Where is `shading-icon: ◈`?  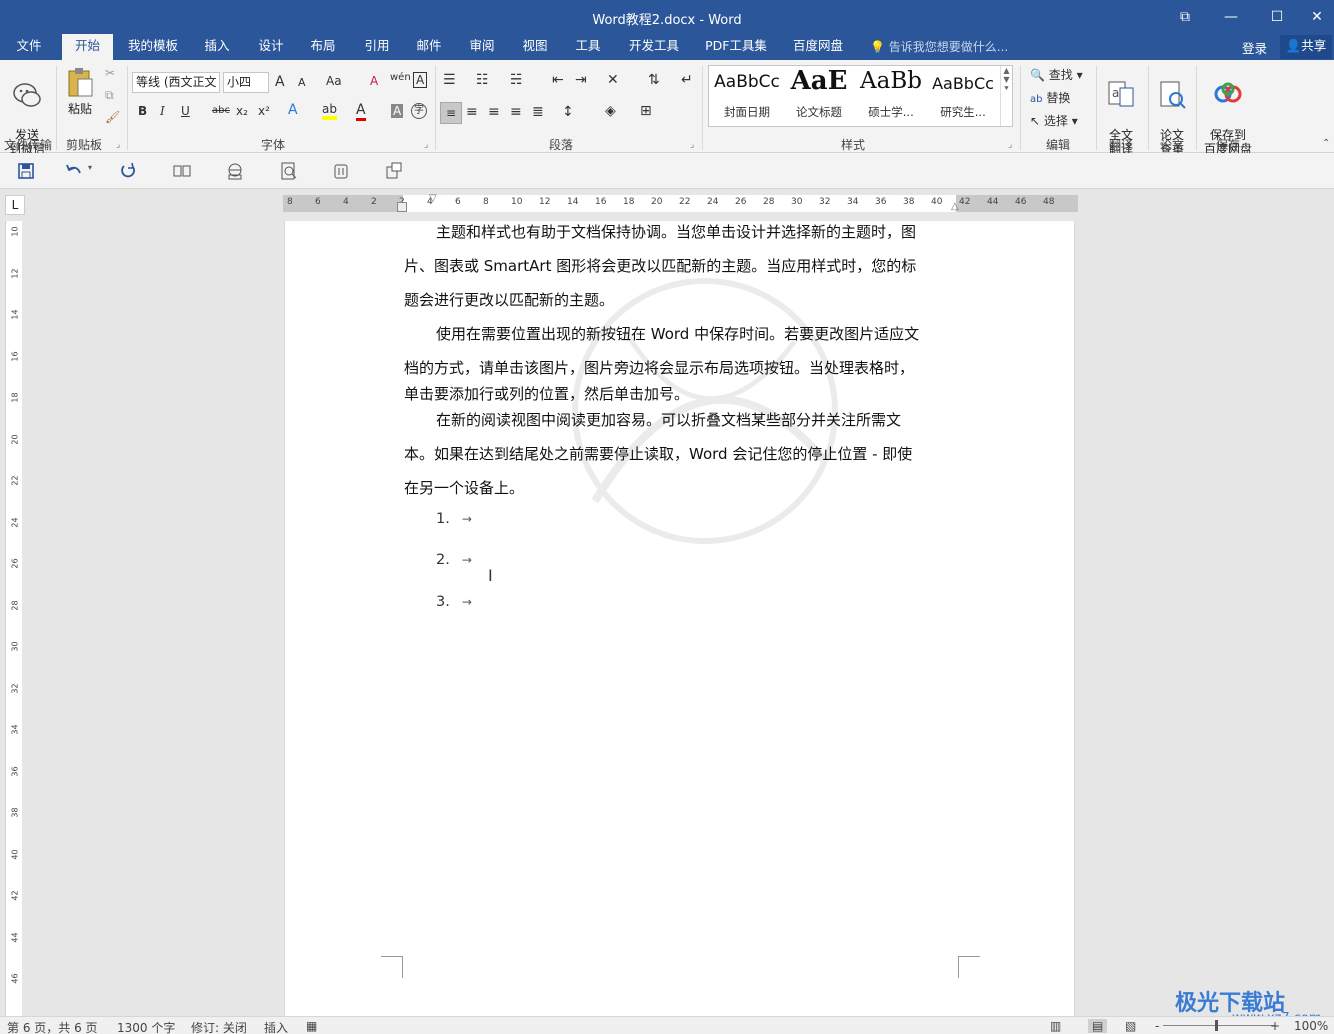 shading-icon: ◈ is located at coordinates (610, 111).